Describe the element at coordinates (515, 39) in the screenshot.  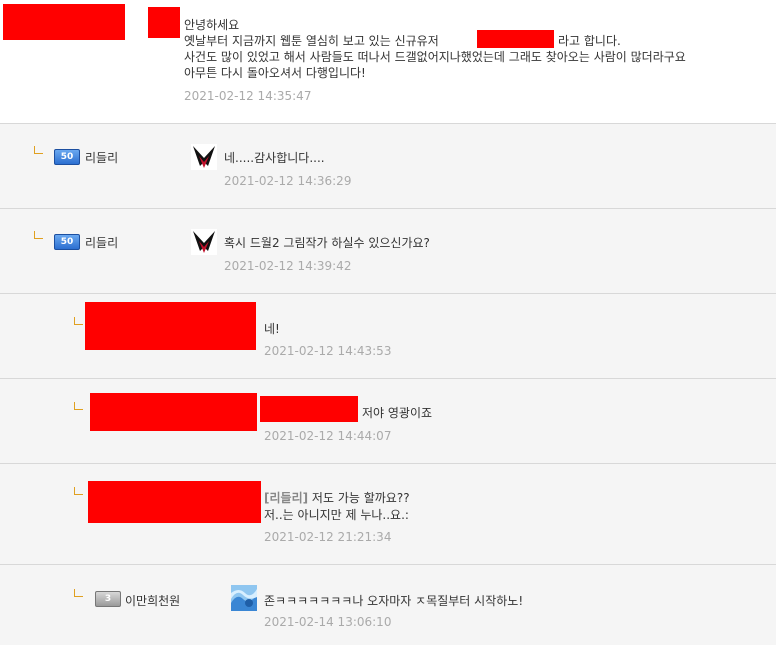
I see `redacted-name` at that location.